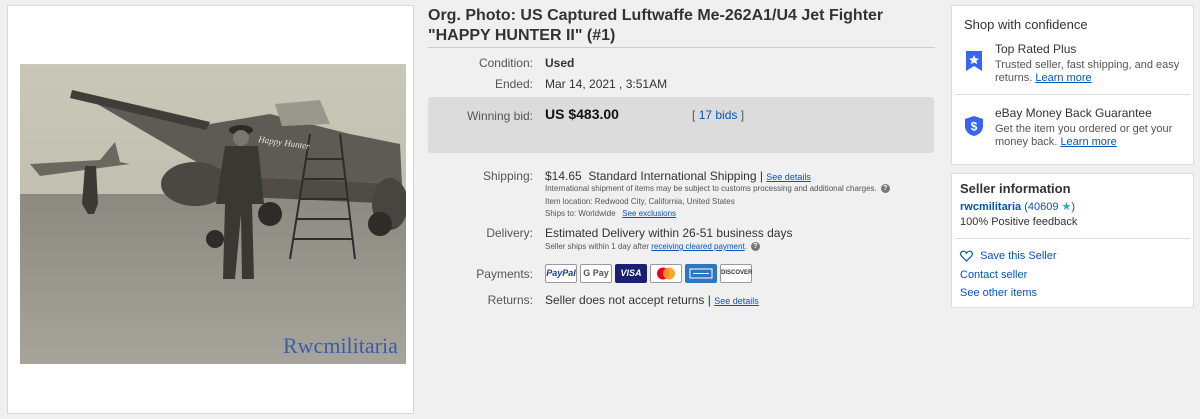  What do you see at coordinates (966, 256) in the screenshot?
I see `heart-icon` at bounding box center [966, 256].